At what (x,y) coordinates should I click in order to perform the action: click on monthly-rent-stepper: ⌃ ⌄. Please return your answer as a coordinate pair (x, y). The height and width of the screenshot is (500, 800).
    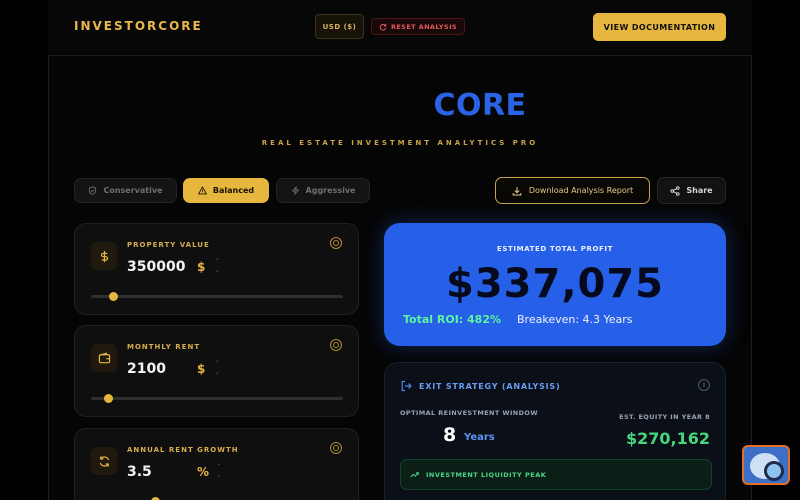
    Looking at the image, I should click on (217, 369).